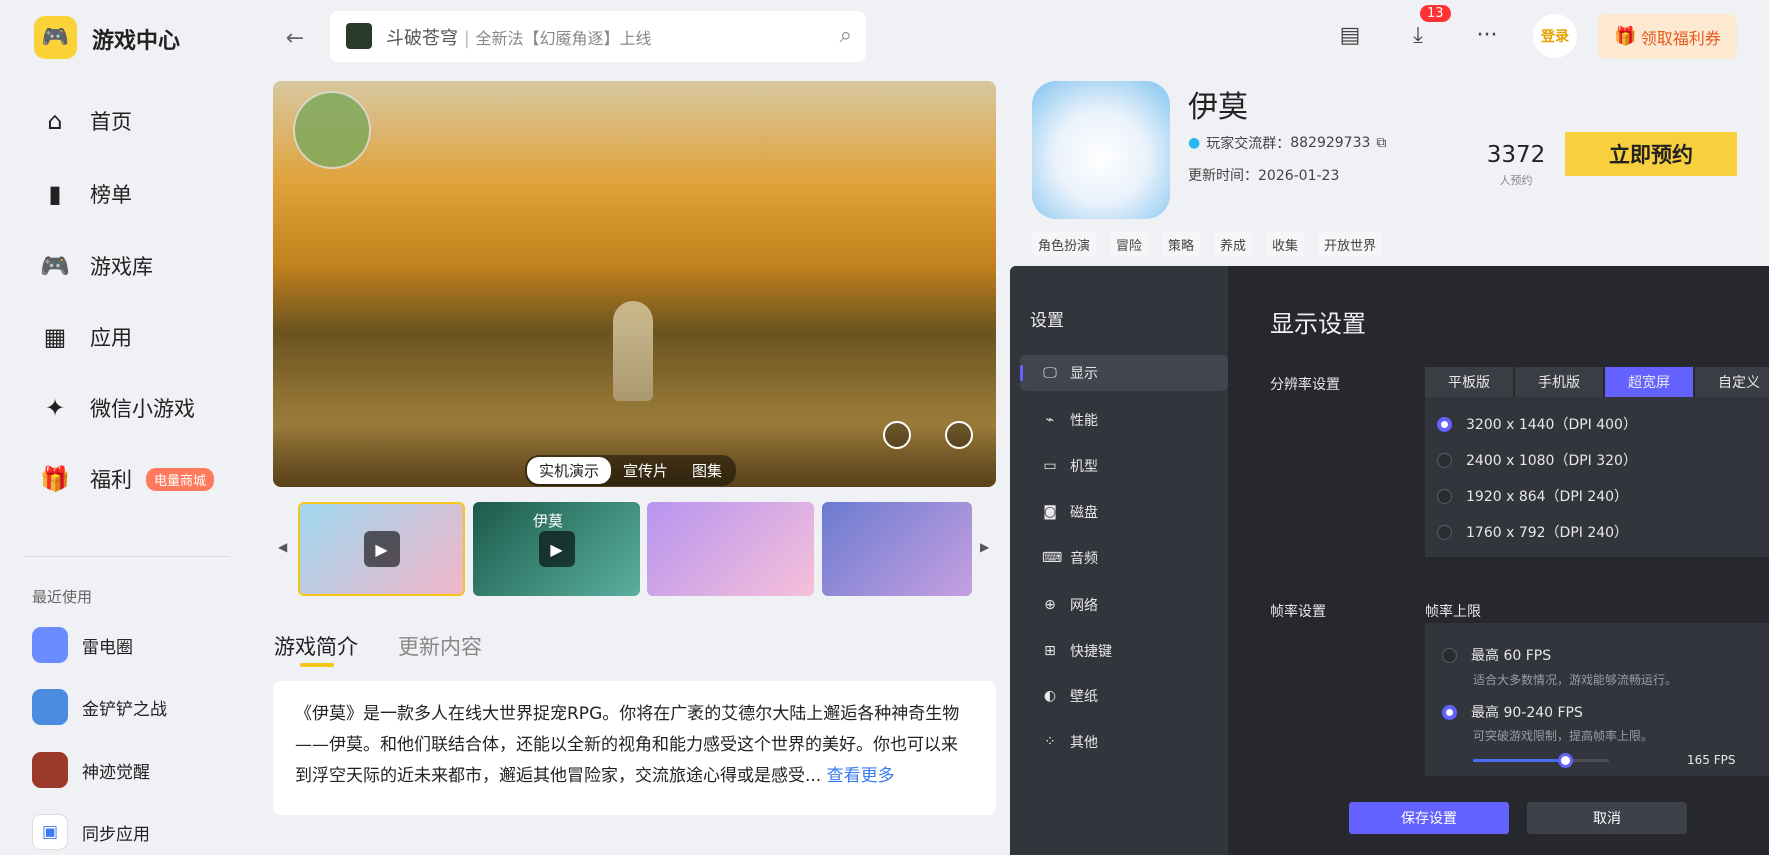  I want to click on tag: 开放世界, so click(1350, 244).